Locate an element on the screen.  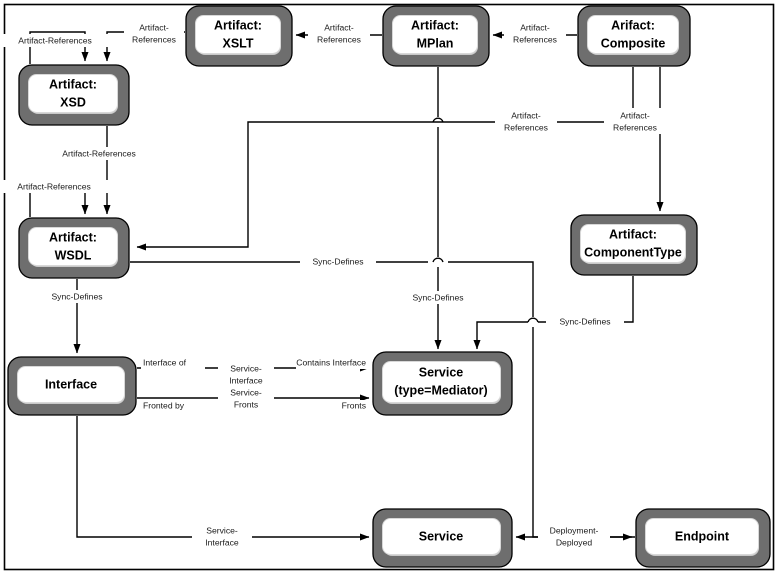
node-label-line2: ComponentType is located at coordinates (633, 252).